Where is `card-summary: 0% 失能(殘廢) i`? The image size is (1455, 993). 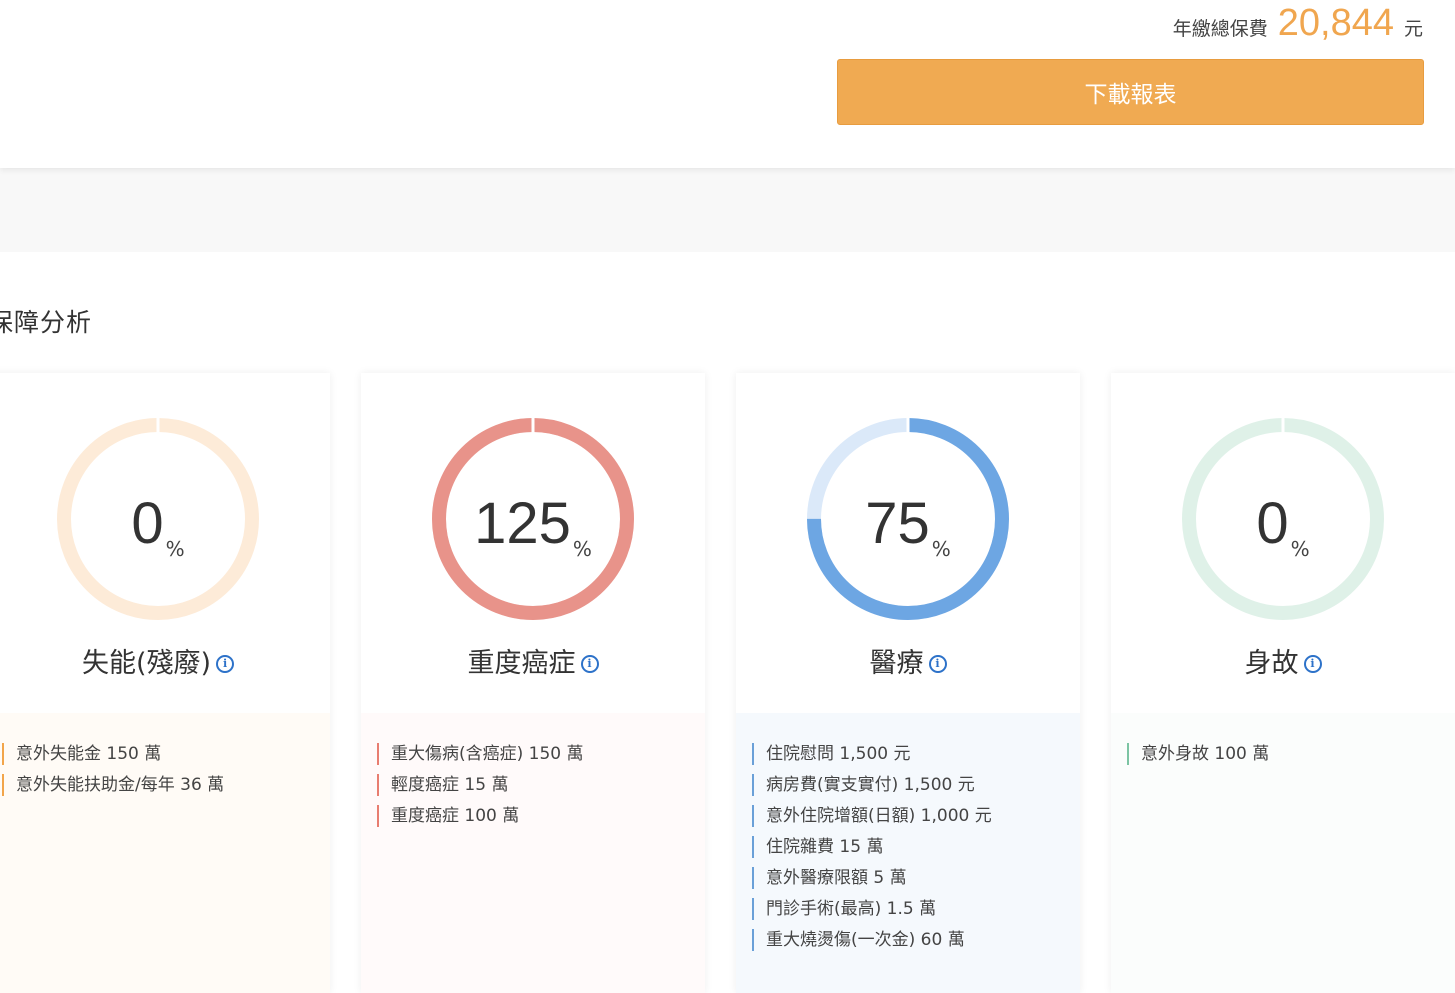 card-summary: 0% 失能(殘廢) i is located at coordinates (165, 543).